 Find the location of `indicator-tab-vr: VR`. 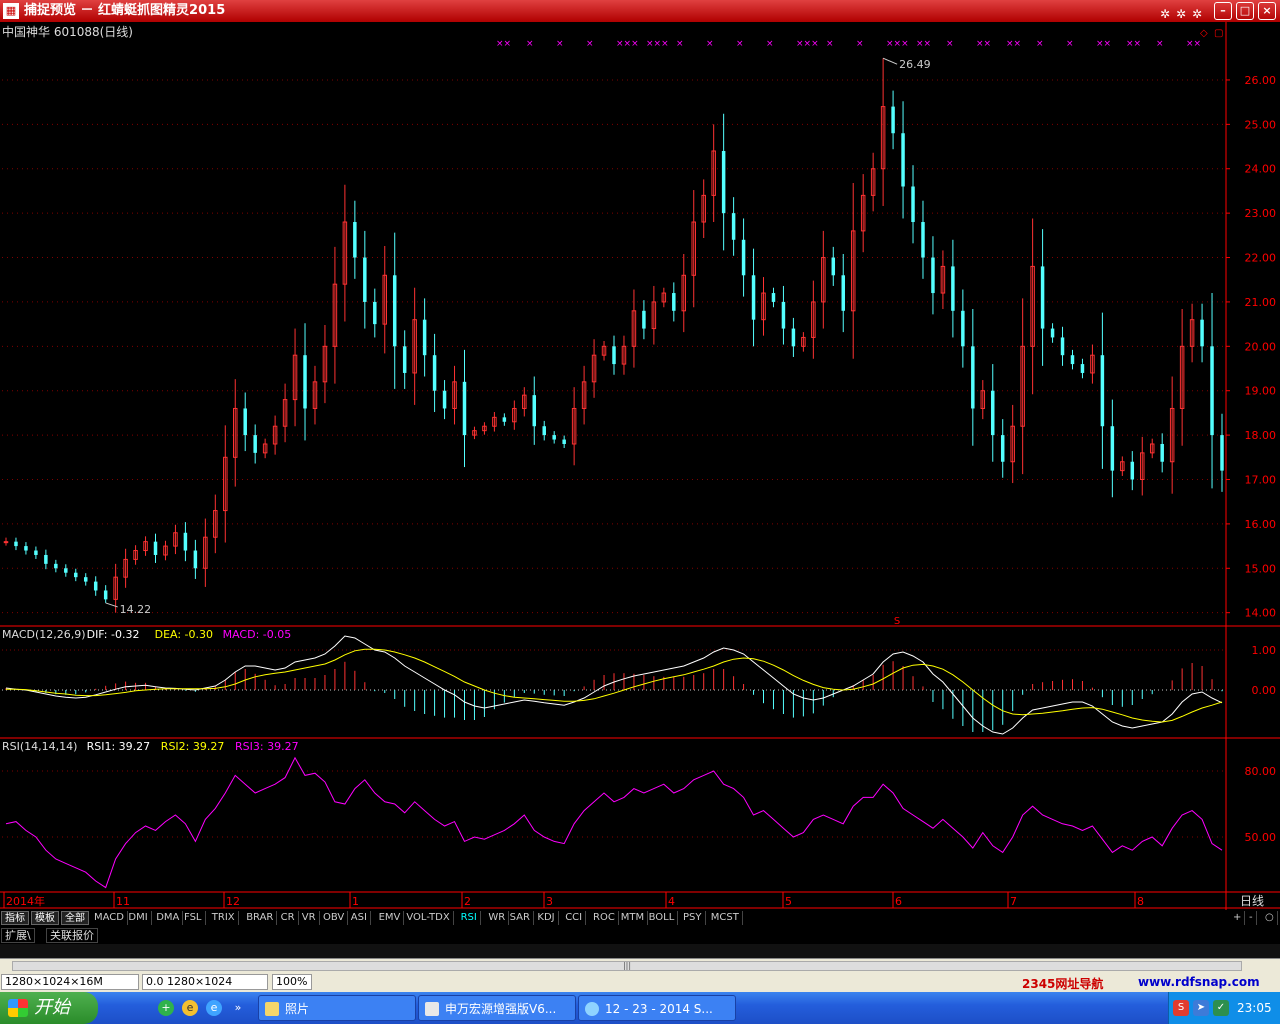

indicator-tab-vr: VR is located at coordinates (309, 918).